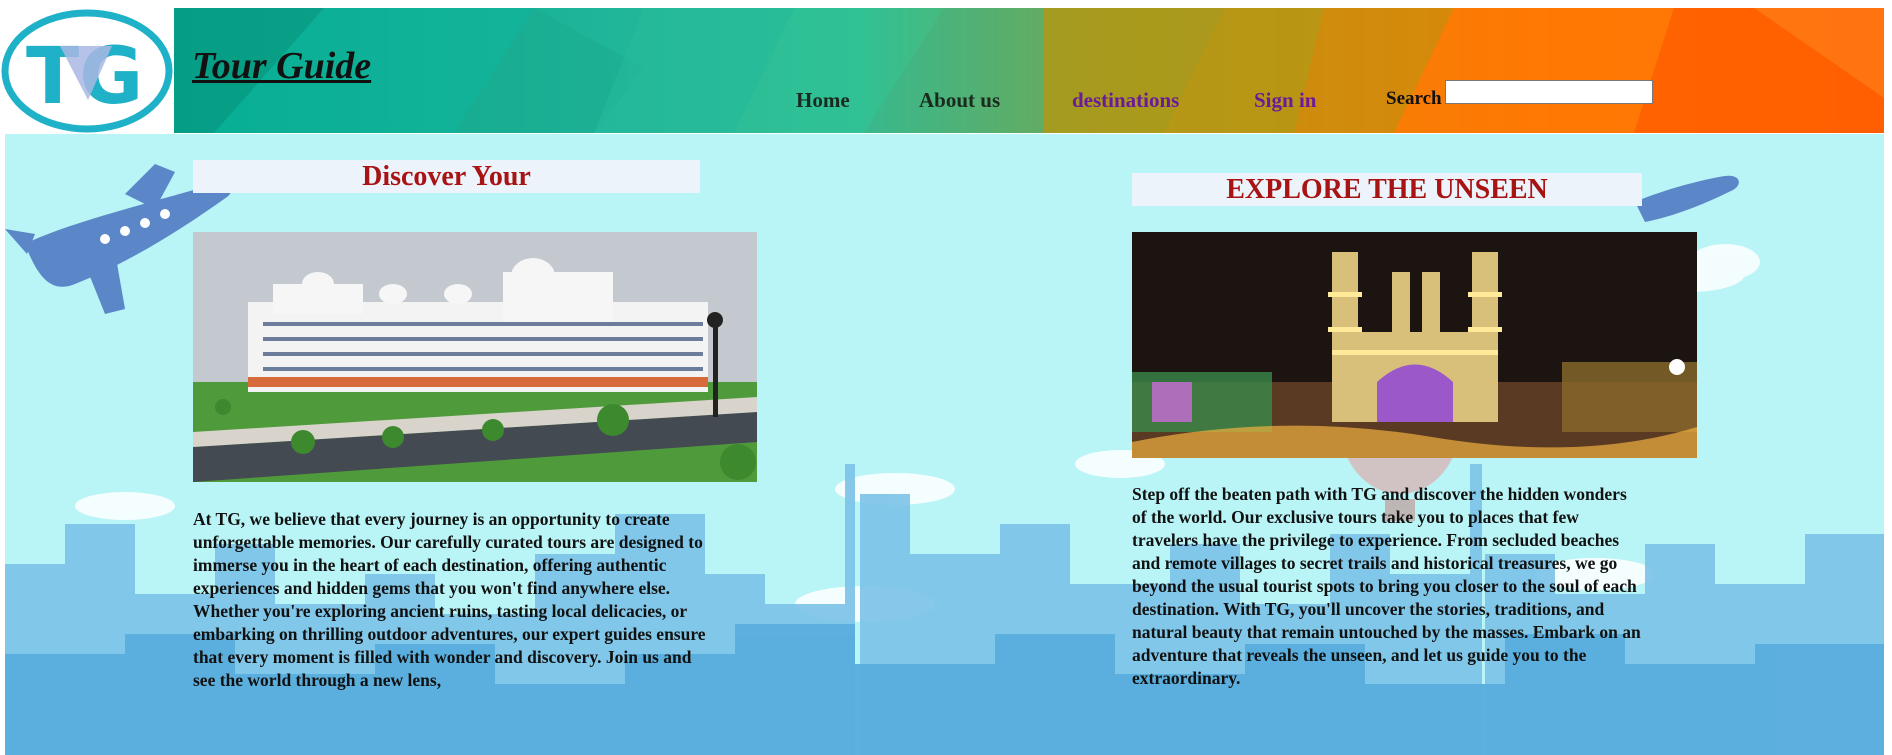  What do you see at coordinates (475, 357) in the screenshot?
I see `government-building-image` at bounding box center [475, 357].